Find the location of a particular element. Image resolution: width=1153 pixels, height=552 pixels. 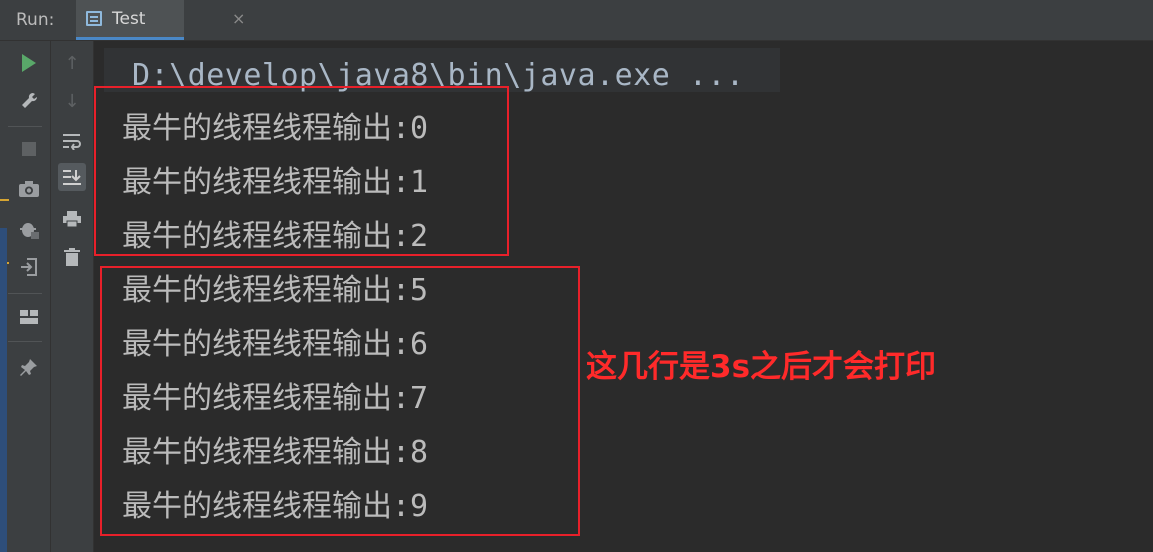

marker is located at coordinates (4, 200).